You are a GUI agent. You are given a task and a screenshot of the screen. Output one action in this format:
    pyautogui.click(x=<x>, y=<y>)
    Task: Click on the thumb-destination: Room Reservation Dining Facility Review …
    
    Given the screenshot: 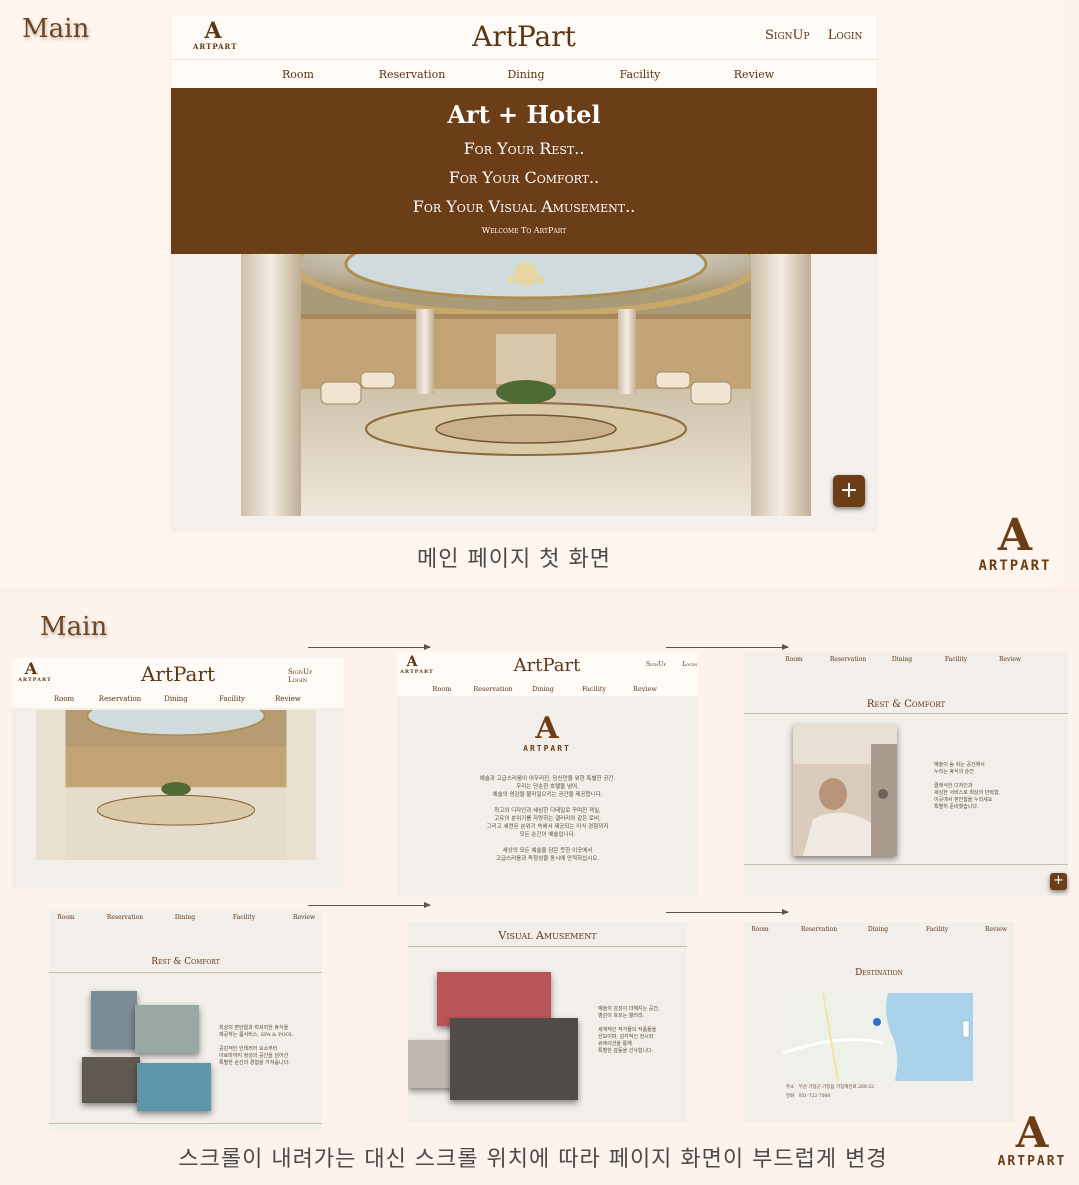 What is the action you would take?
    pyautogui.click(x=879, y=1022)
    